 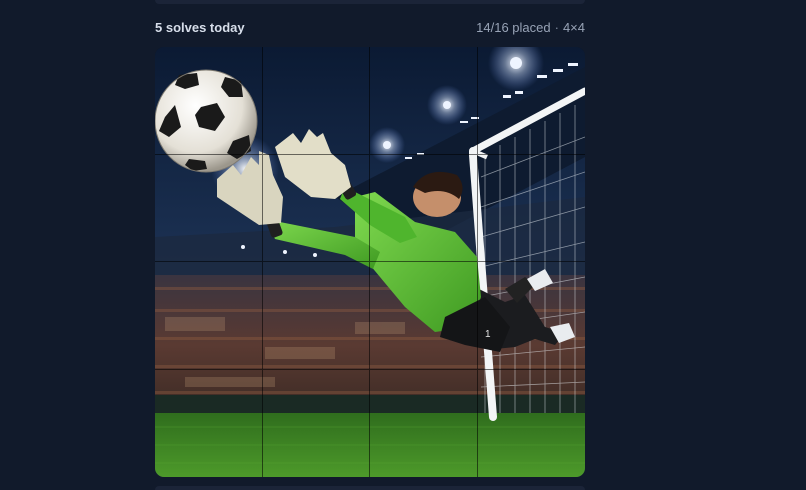 I want to click on puzzle-status: 14/16 placed · 4×4, so click(x=530, y=27).